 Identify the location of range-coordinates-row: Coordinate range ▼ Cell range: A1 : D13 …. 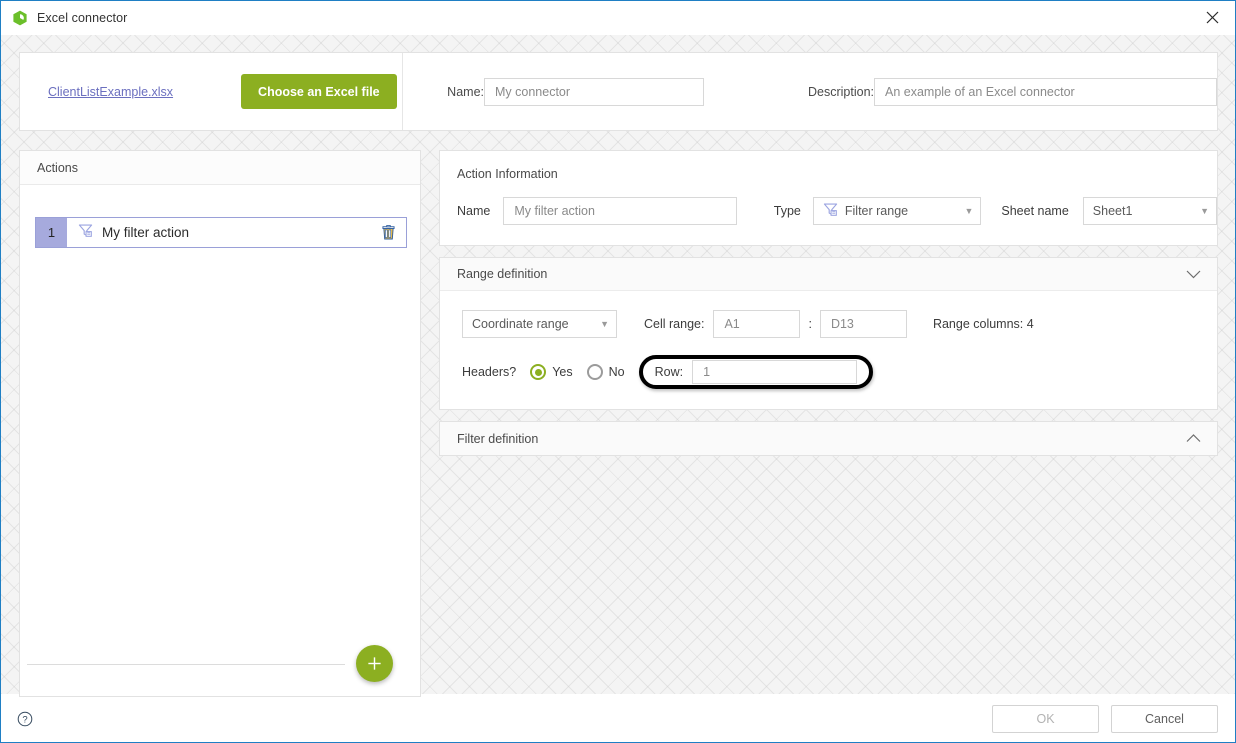
(839, 324).